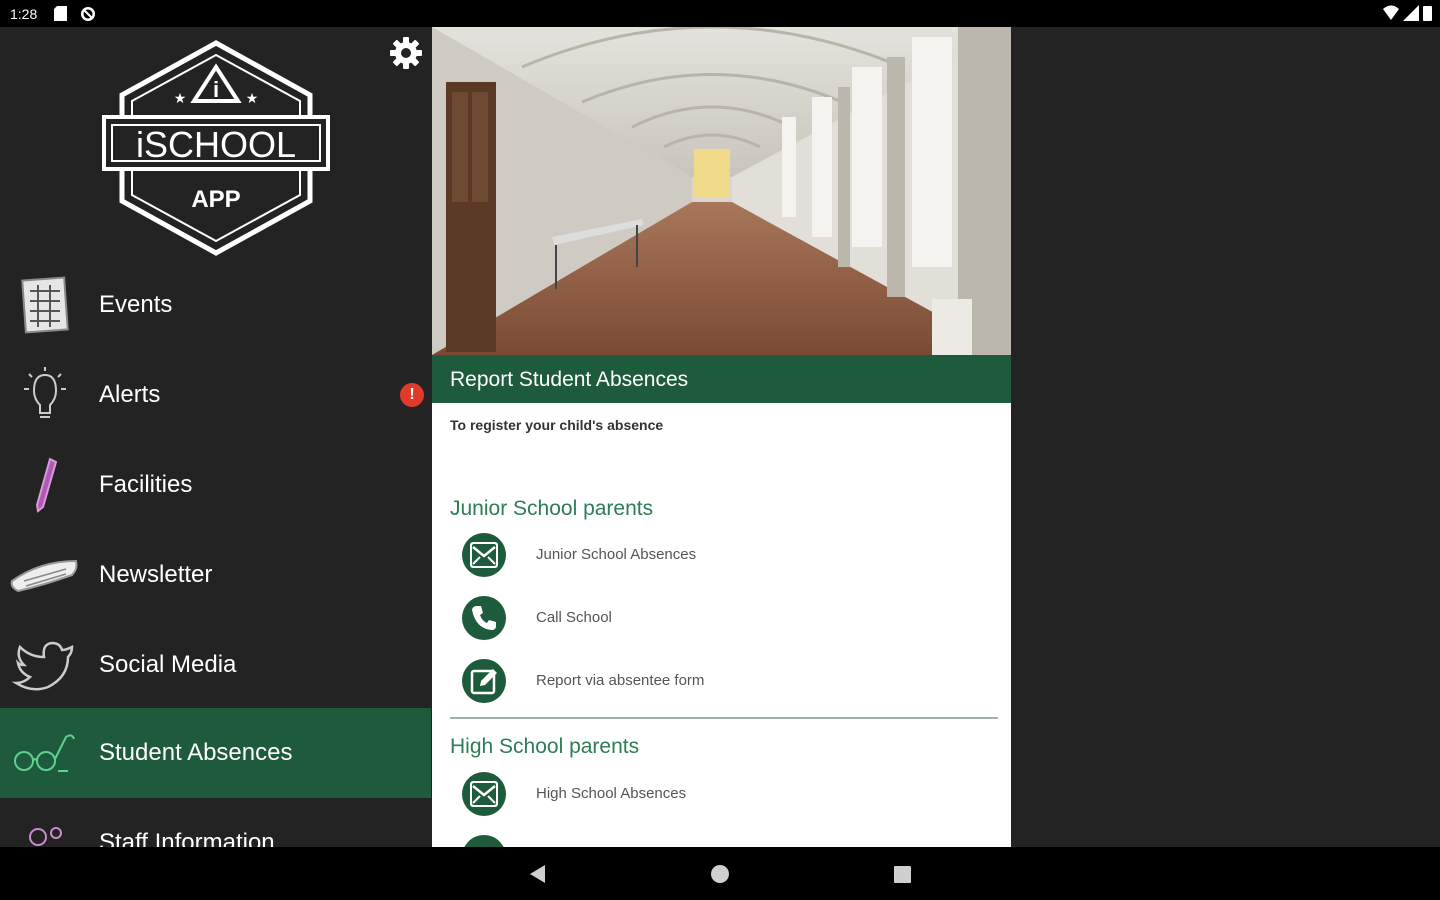 The width and height of the screenshot is (1440, 900). Describe the element at coordinates (557, 425) in the screenshot. I see `intro-text: To register your child's absence` at that location.